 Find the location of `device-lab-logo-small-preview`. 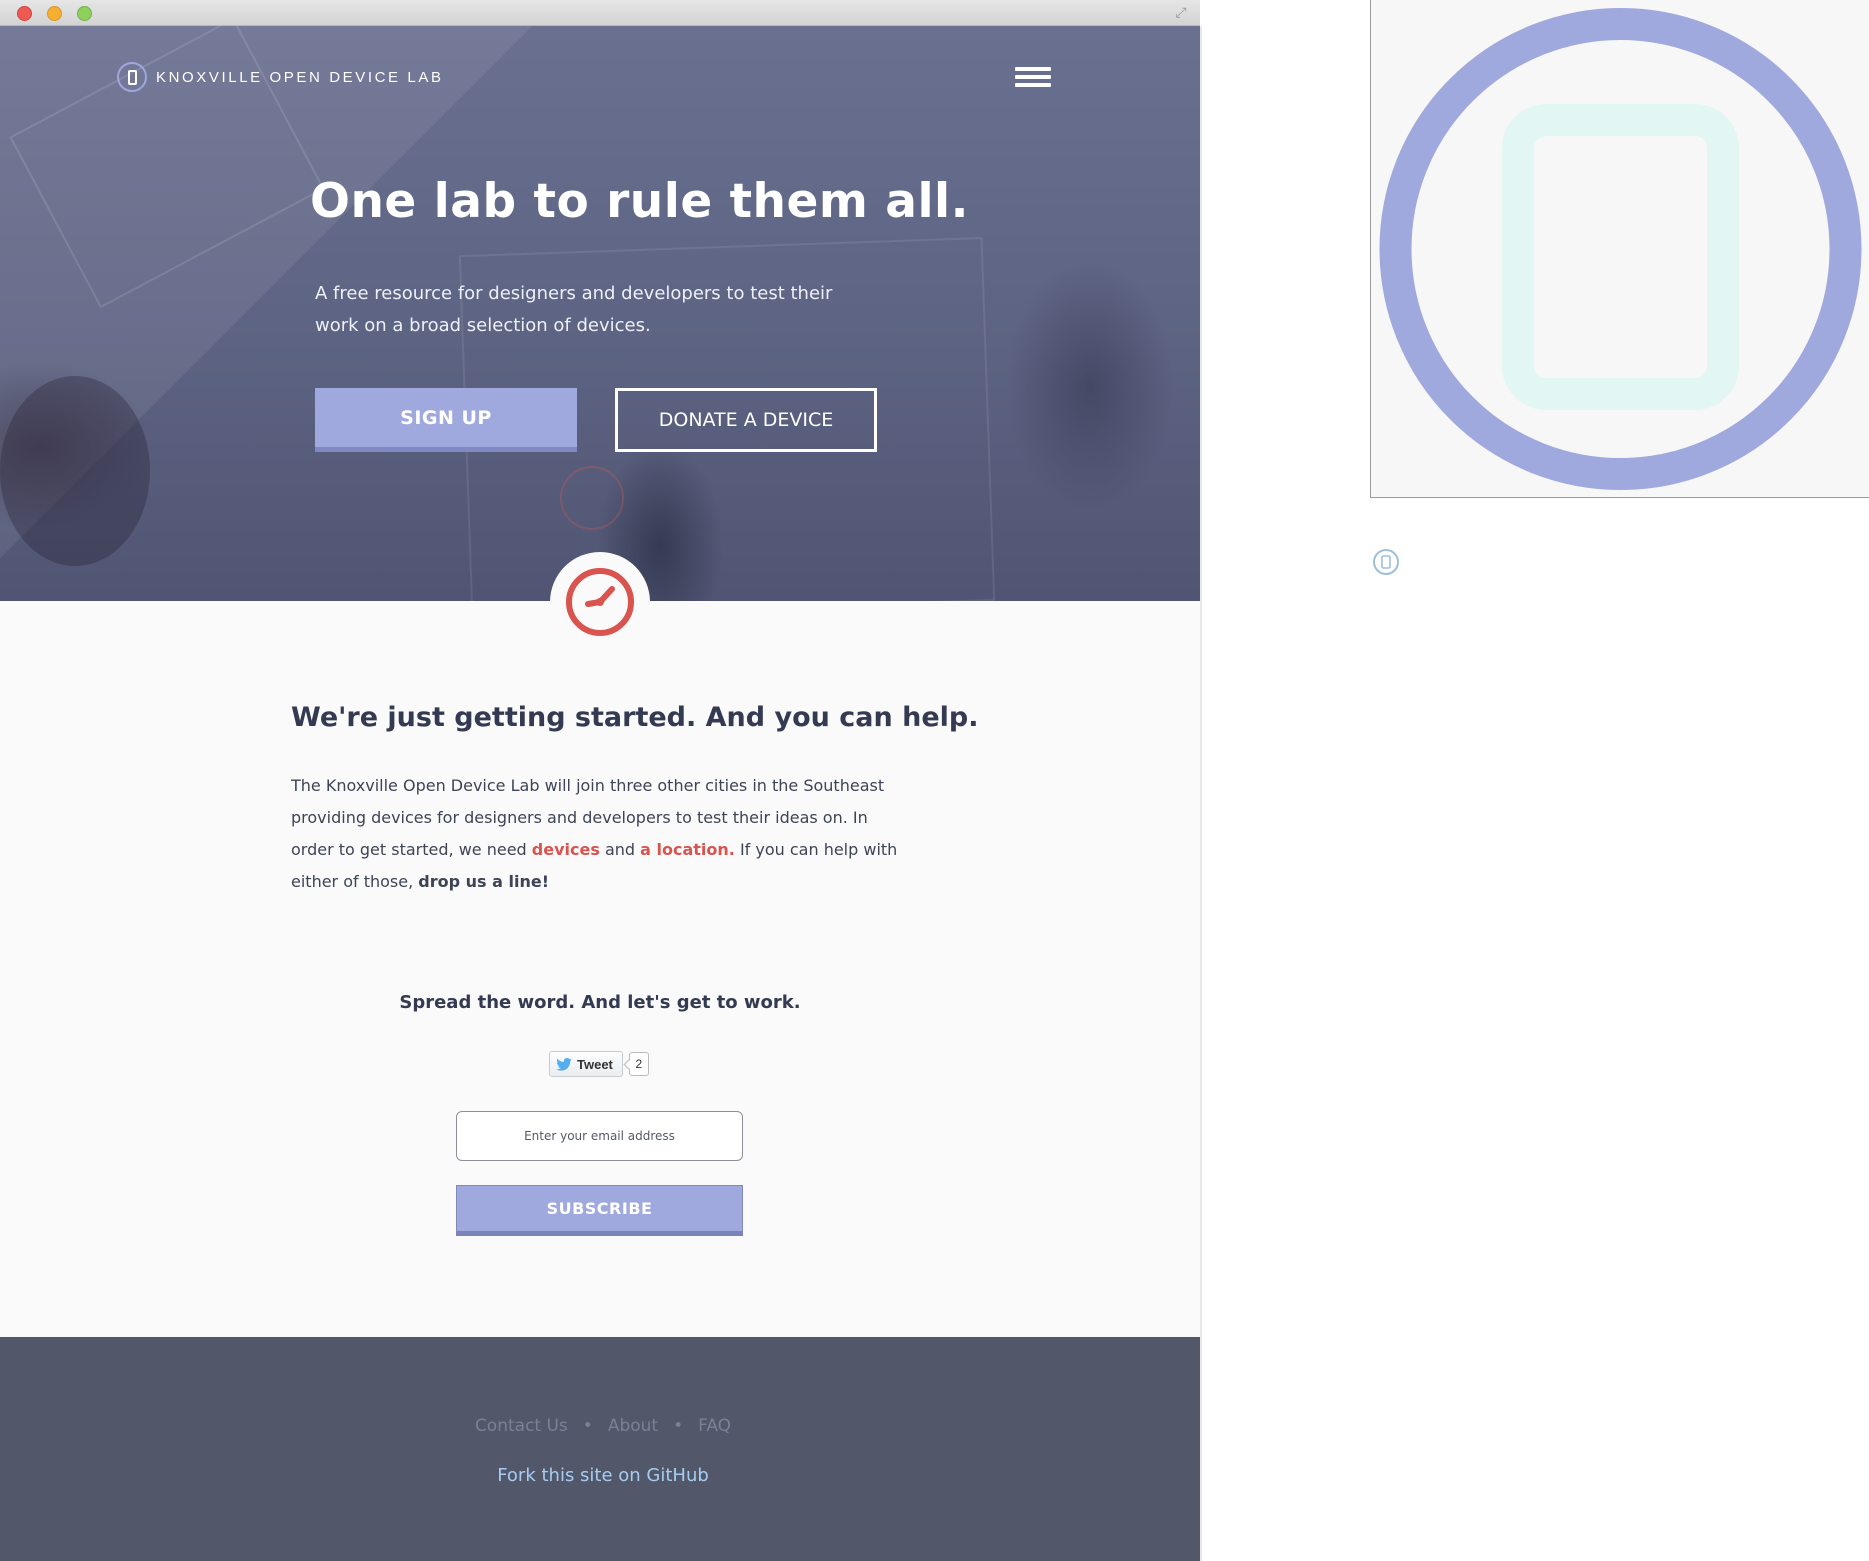

device-lab-logo-small-preview is located at coordinates (1386, 562).